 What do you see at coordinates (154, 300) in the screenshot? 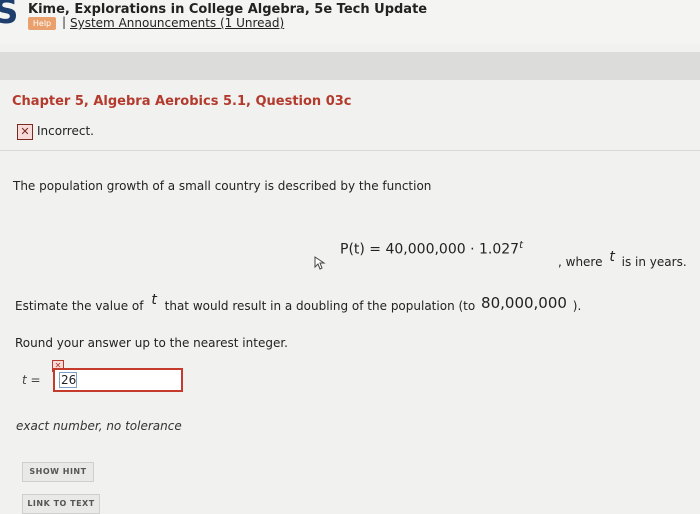
I see `estimate-variable: t` at bounding box center [154, 300].